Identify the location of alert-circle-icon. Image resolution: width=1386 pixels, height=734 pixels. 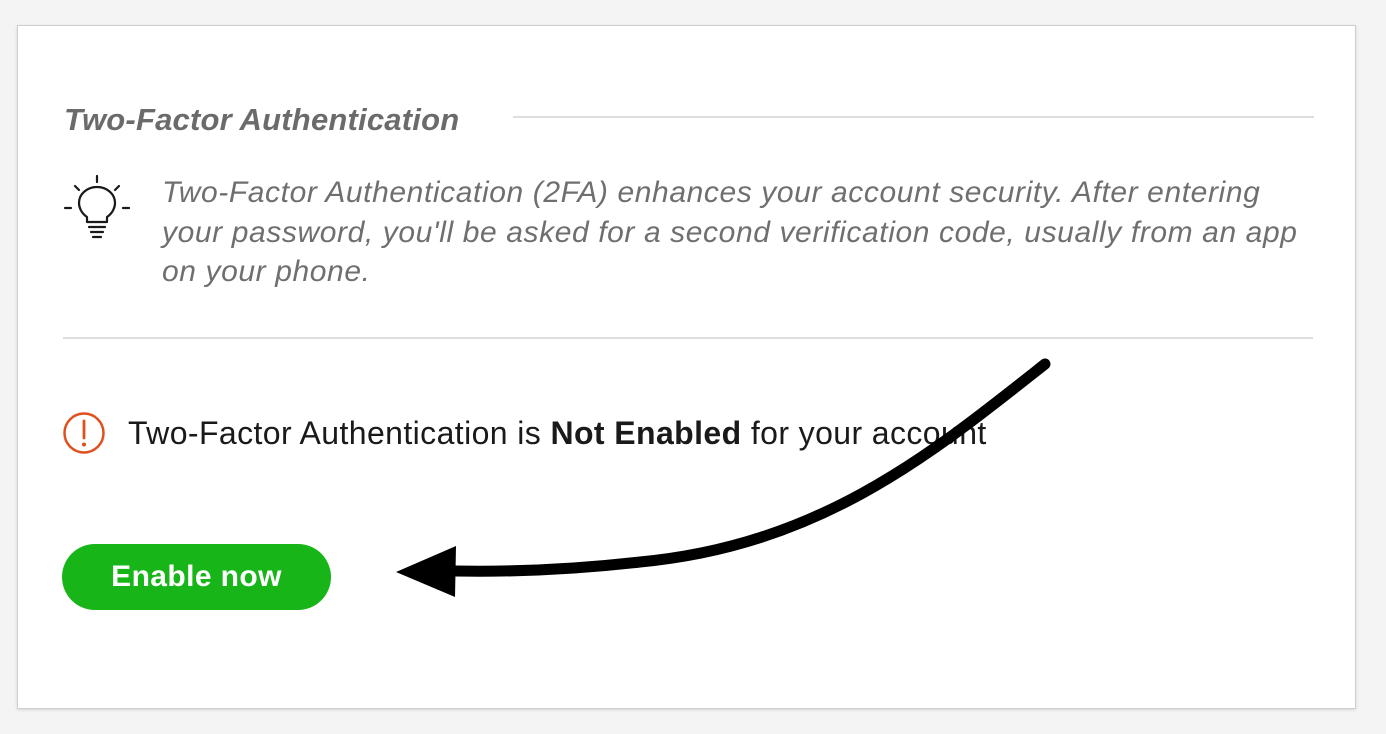
(84, 433).